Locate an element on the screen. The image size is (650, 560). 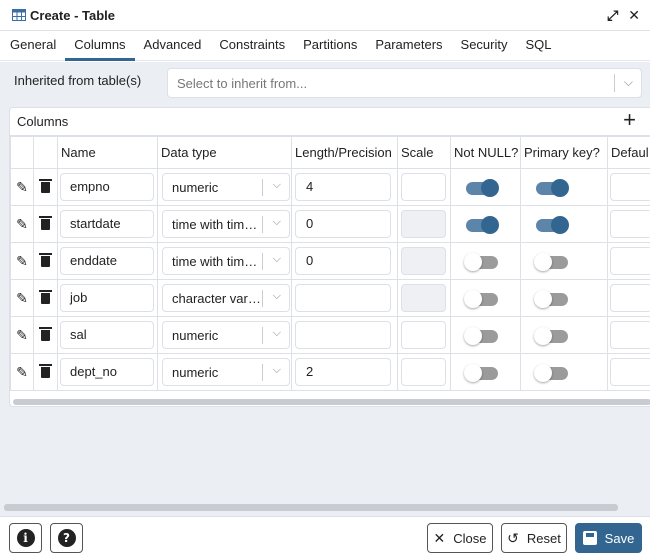
length-input: 2 is located at coordinates (343, 372).